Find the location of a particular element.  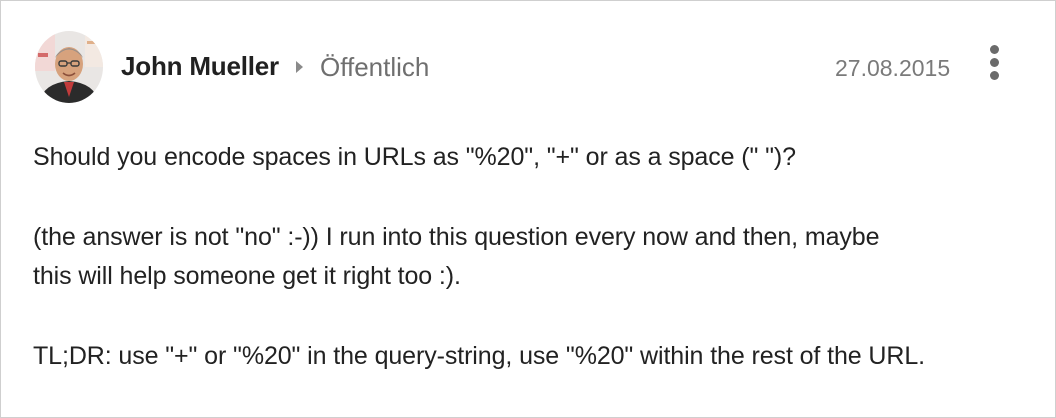

author-avatar is located at coordinates (69, 67).